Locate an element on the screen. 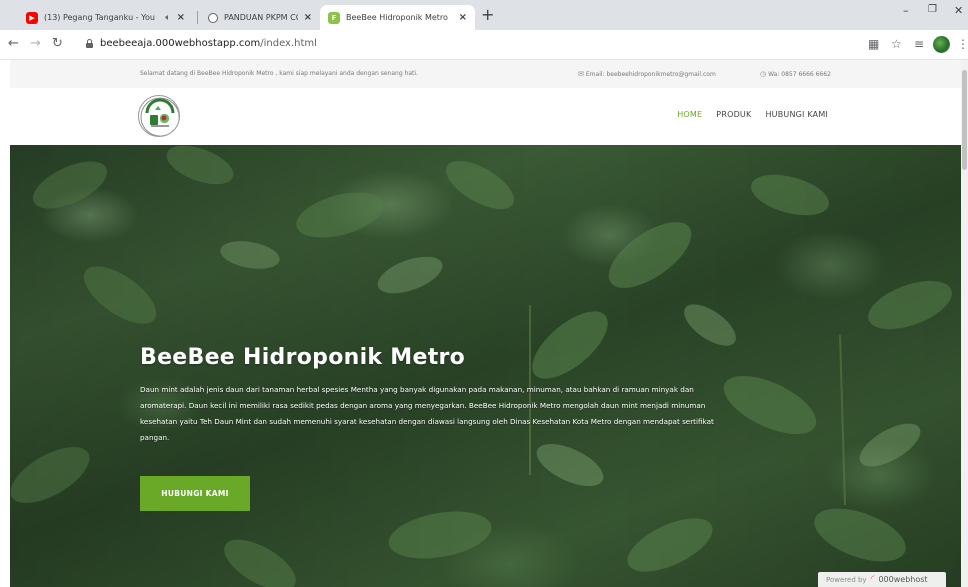  email-text: Email: beebeehidroponikmetro@gmail.com is located at coordinates (650, 74).